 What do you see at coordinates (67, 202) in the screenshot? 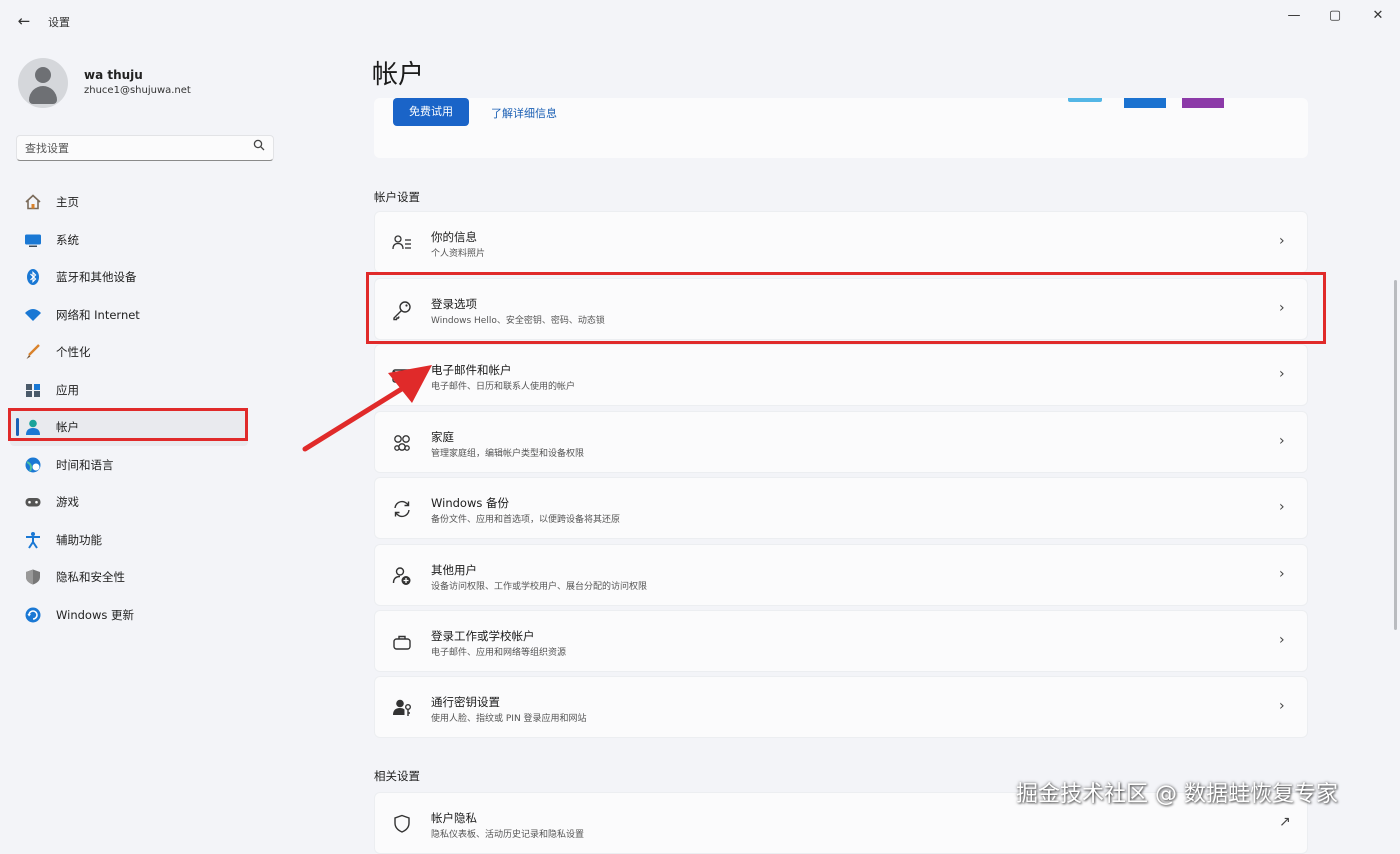
I see `sidebar-item-label: 主页` at bounding box center [67, 202].